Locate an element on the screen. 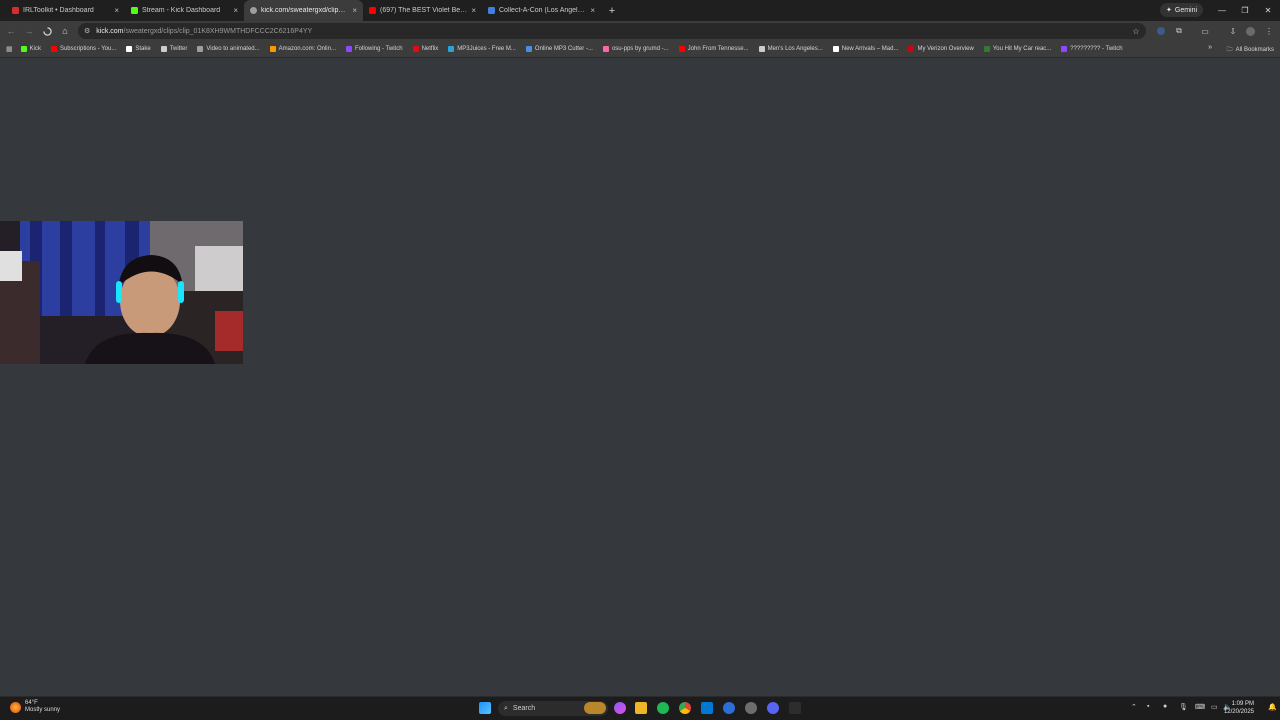 The image size is (1280, 720). tab-title: Stream - Kick Dashboard is located at coordinates (181, 10).